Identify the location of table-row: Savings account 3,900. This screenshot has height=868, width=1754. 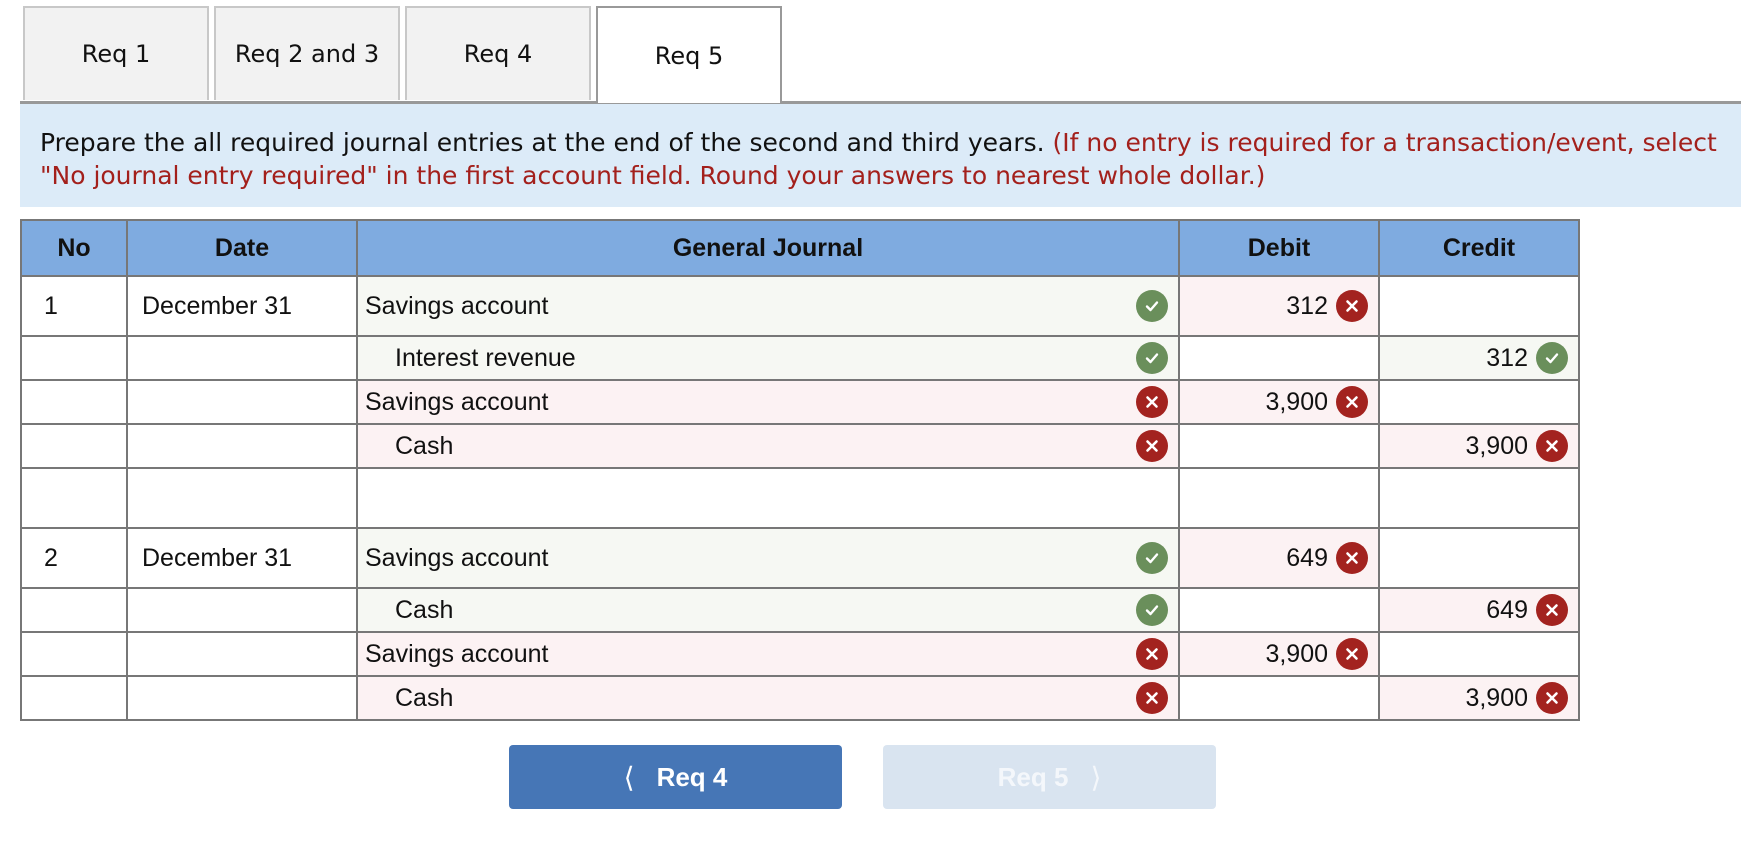
(800, 402).